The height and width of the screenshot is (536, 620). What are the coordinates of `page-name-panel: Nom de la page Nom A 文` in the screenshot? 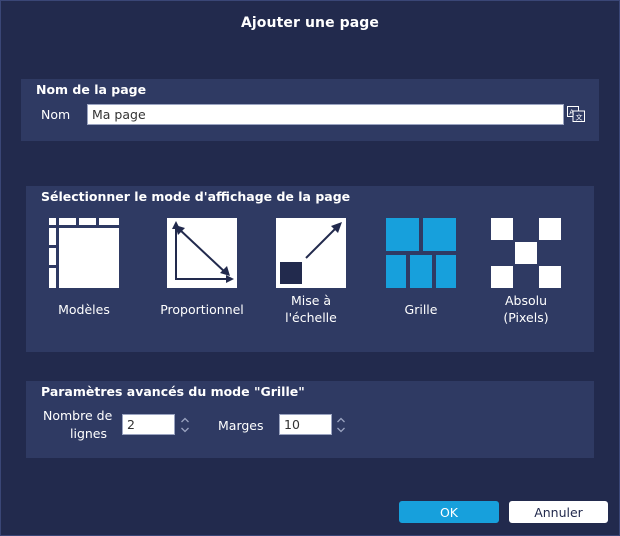 It's located at (310, 110).